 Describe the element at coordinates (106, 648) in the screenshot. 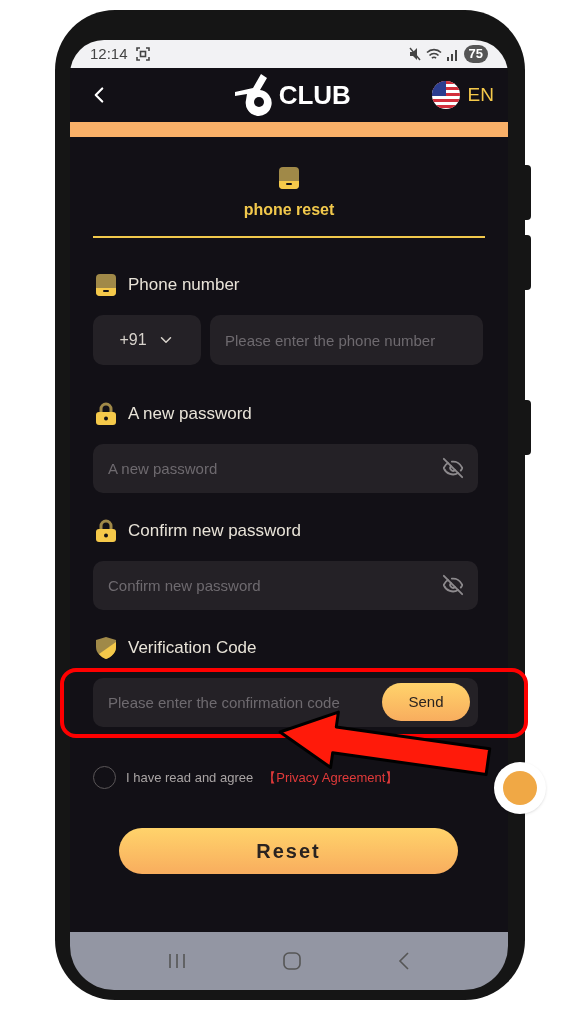

I see `shield-icon` at that location.